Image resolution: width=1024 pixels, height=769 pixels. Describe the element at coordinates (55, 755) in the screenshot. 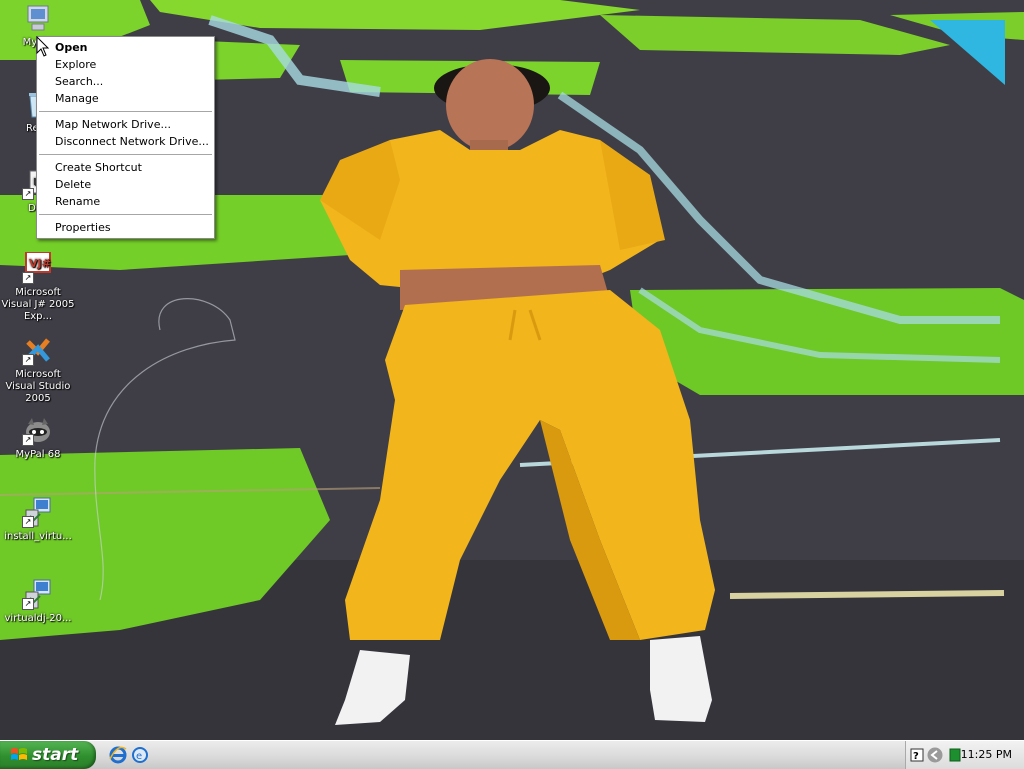

I see `start-label: start` at that location.